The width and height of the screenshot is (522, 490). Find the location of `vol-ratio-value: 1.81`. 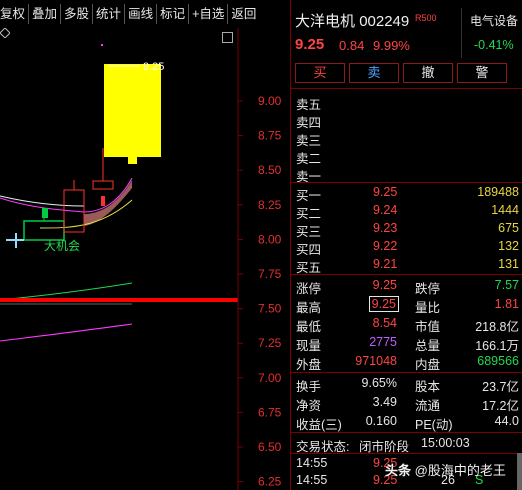

vol-ratio-value: 1.81 is located at coordinates (506, 304).